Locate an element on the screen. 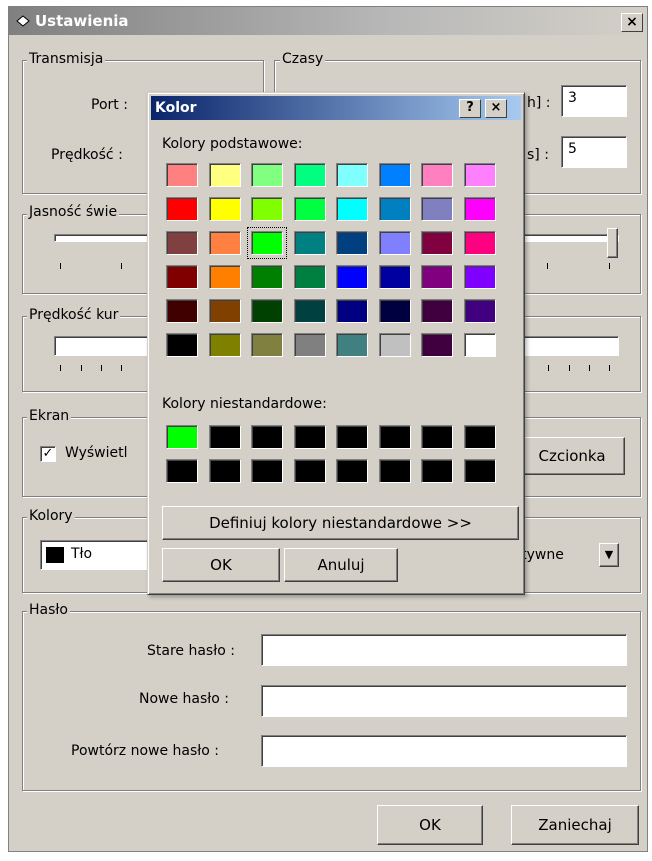  speed-label: Prędkość : is located at coordinates (87, 155).